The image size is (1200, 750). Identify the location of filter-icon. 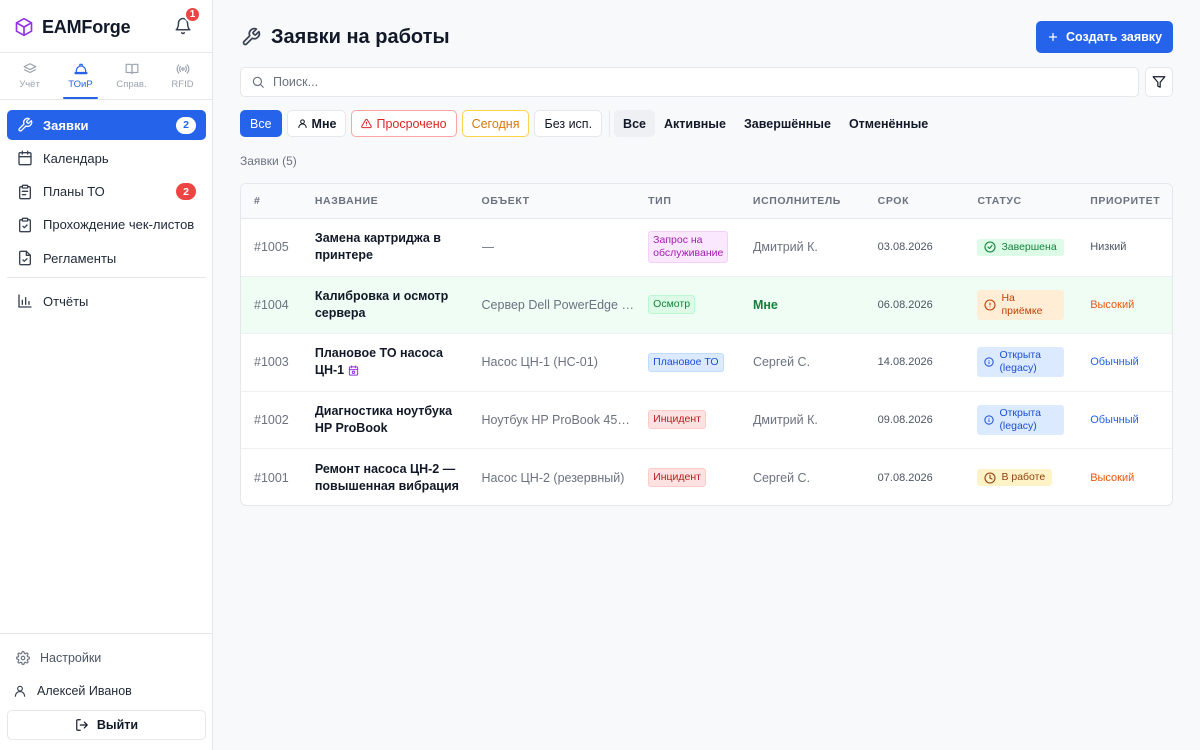
(1159, 82).